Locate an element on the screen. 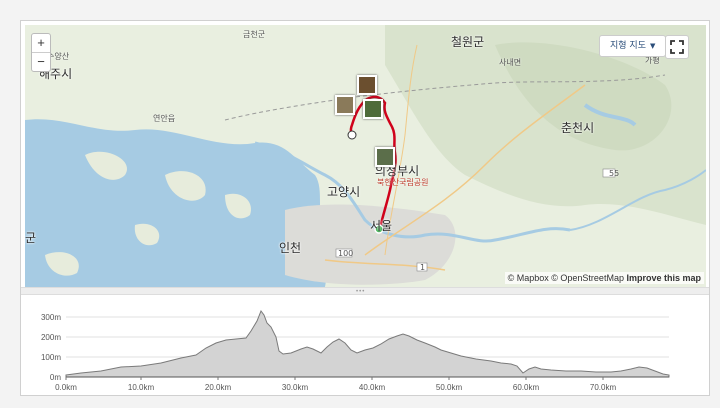 The width and height of the screenshot is (720, 408). terrain-map-label: 지형 지도 is located at coordinates (628, 46).